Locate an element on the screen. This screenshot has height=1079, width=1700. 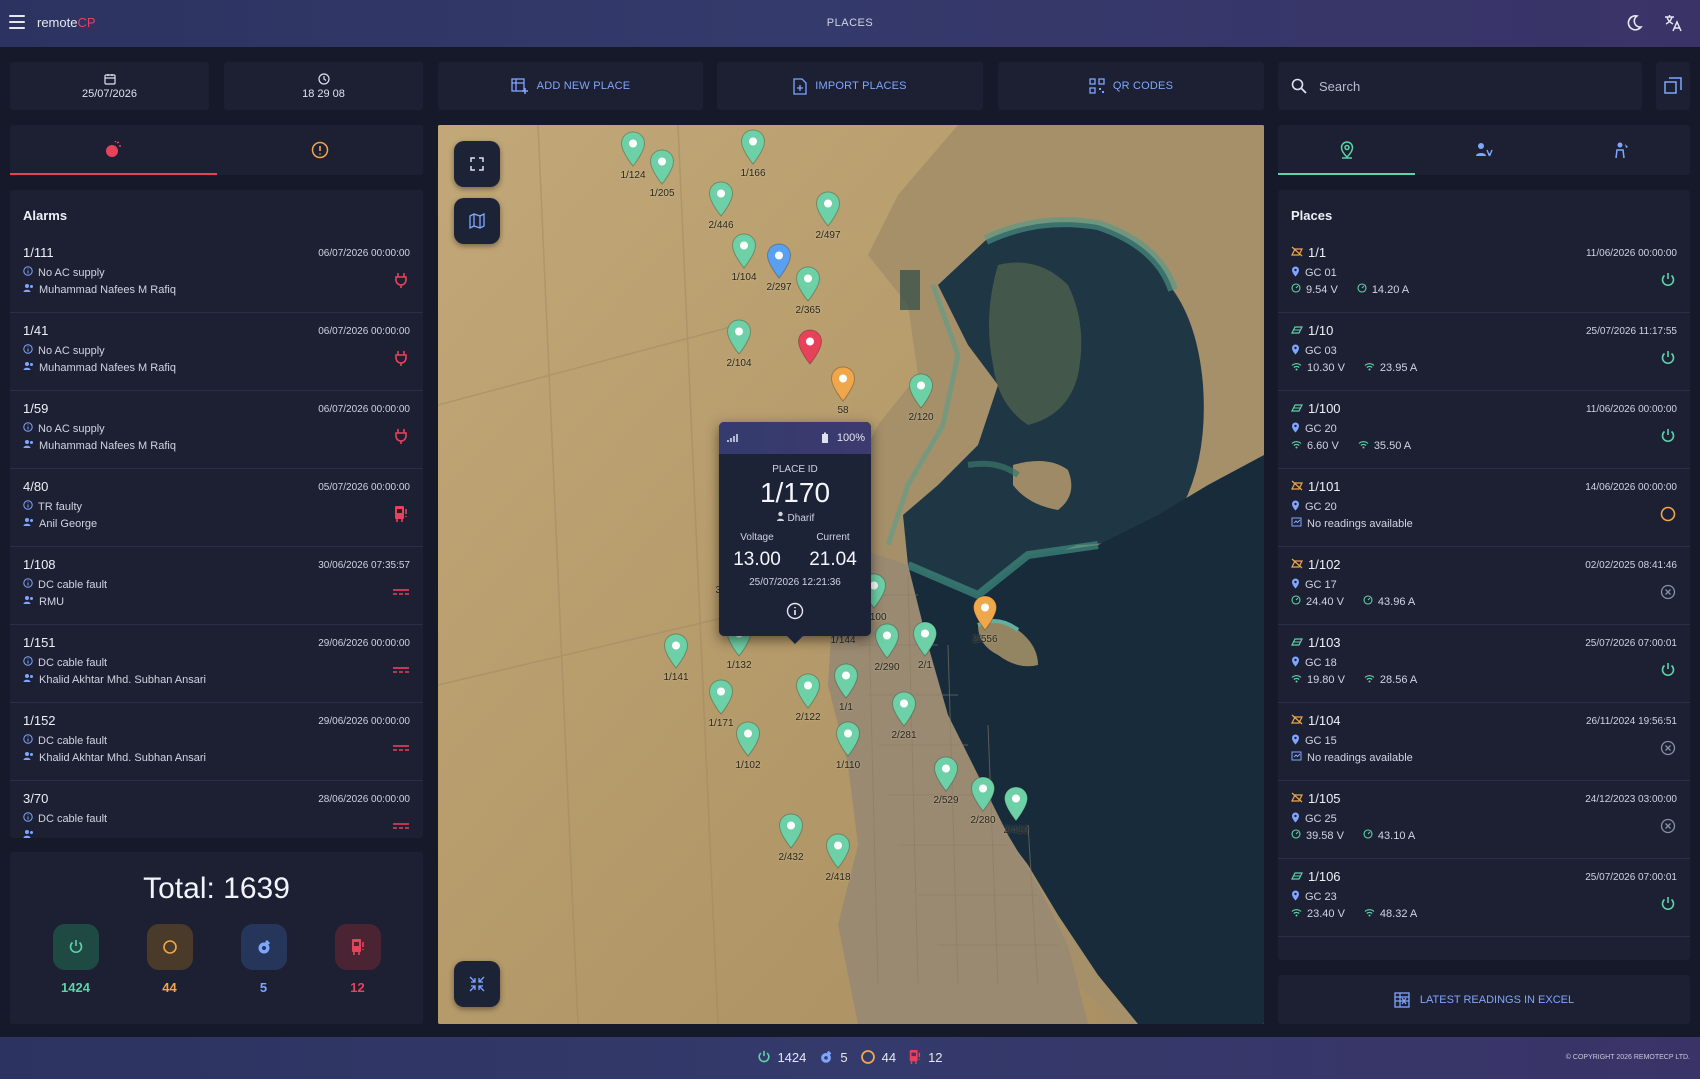
latest-readings-excel-button: LATEST READINGS IN EXCEL is located at coordinates (1484, 999).